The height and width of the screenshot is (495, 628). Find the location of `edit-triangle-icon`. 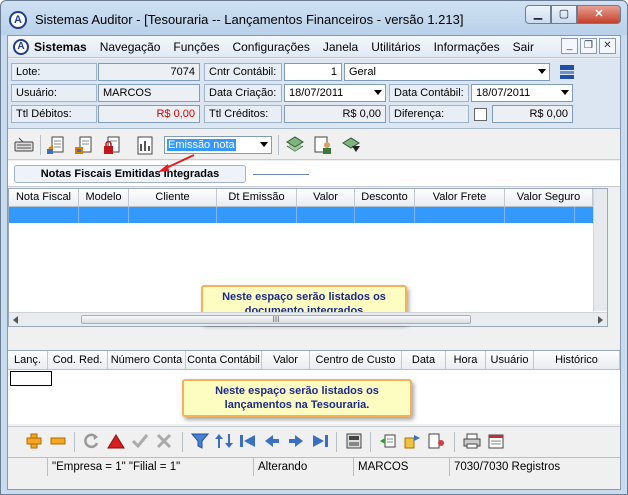

edit-triangle-icon is located at coordinates (116, 441).